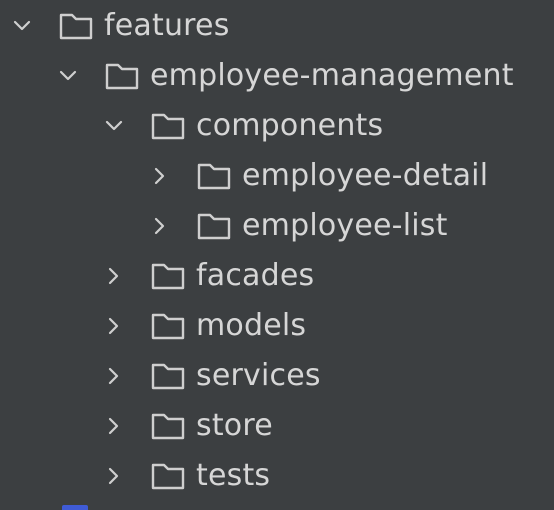  Describe the element at coordinates (277, 26) in the screenshot. I see `tree-row-features: features` at that location.